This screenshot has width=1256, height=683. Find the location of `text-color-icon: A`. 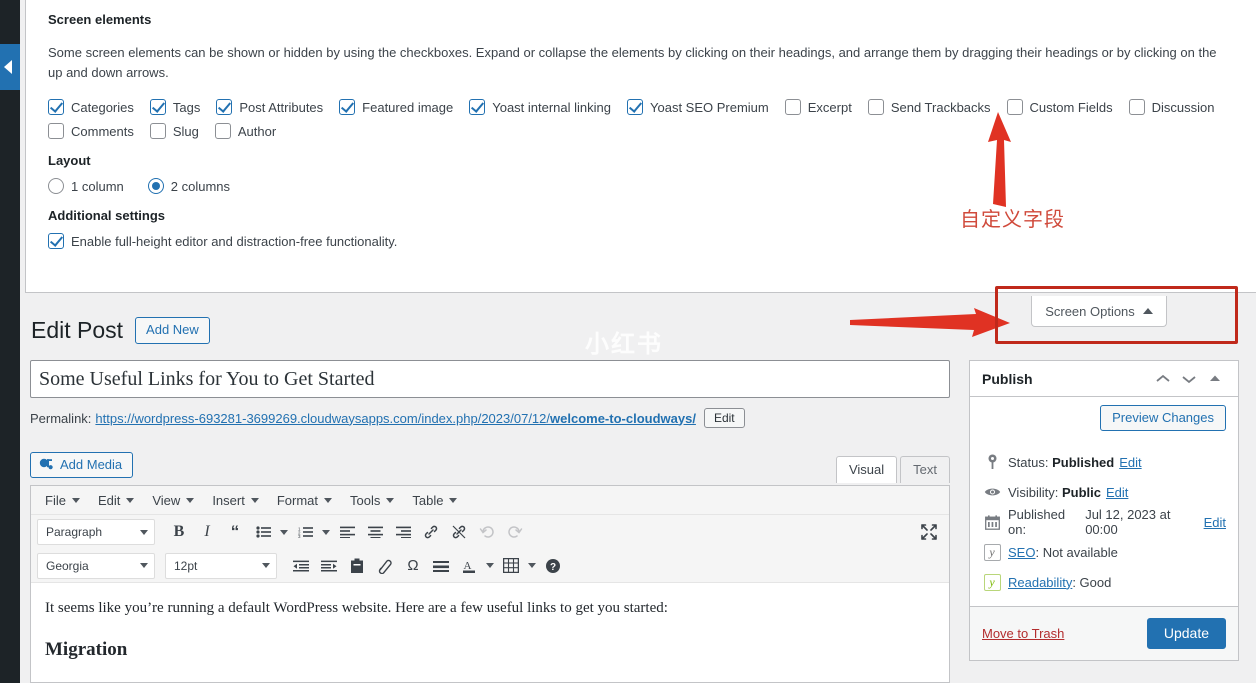

text-color-icon: A is located at coordinates (469, 566).